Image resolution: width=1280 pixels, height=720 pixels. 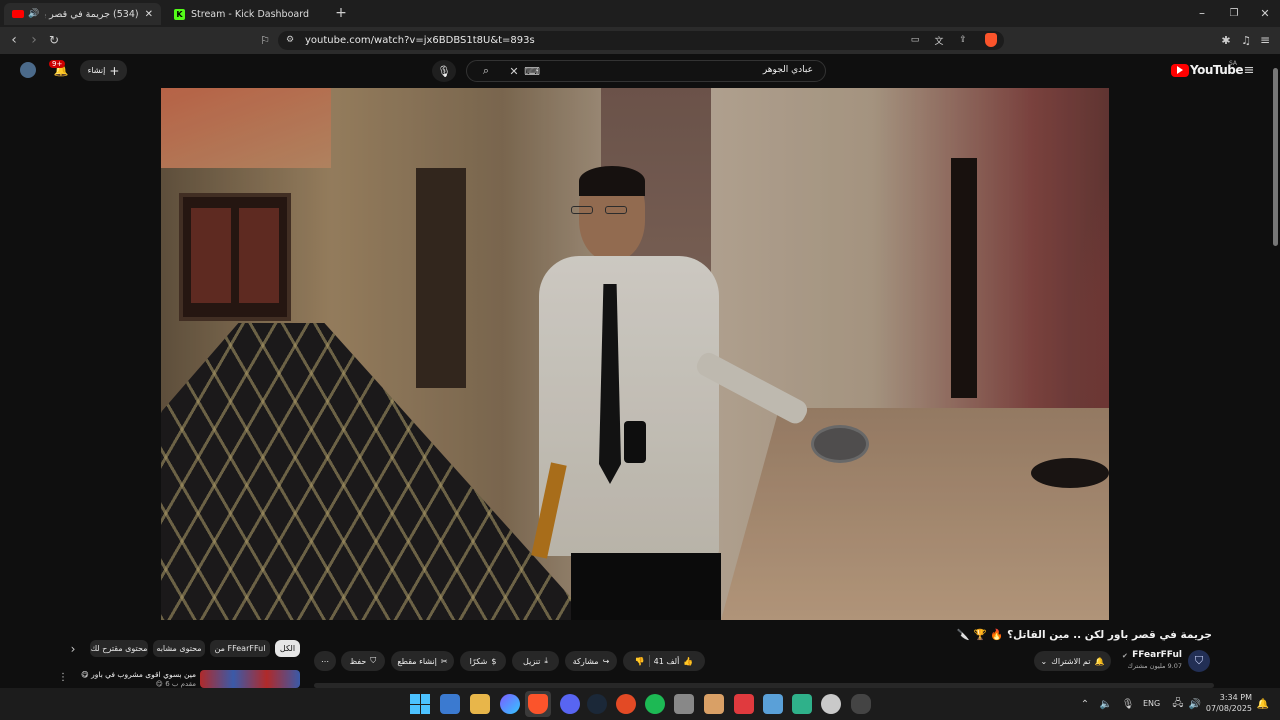 I want to click on scissors-icon: ✂, so click(x=444, y=661).